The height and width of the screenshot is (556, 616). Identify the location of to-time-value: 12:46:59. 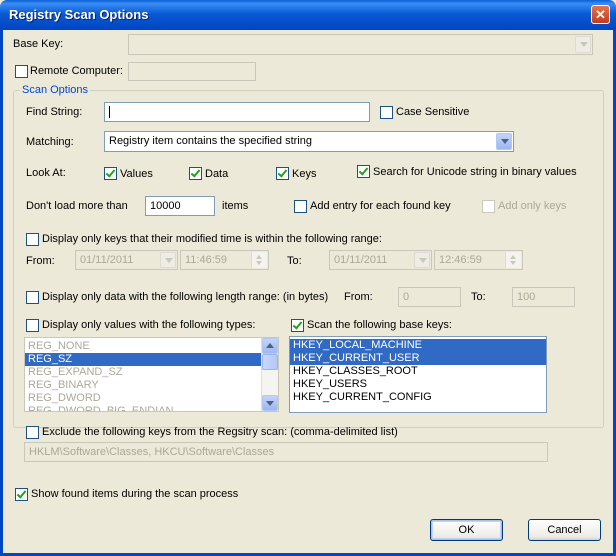
(460, 260).